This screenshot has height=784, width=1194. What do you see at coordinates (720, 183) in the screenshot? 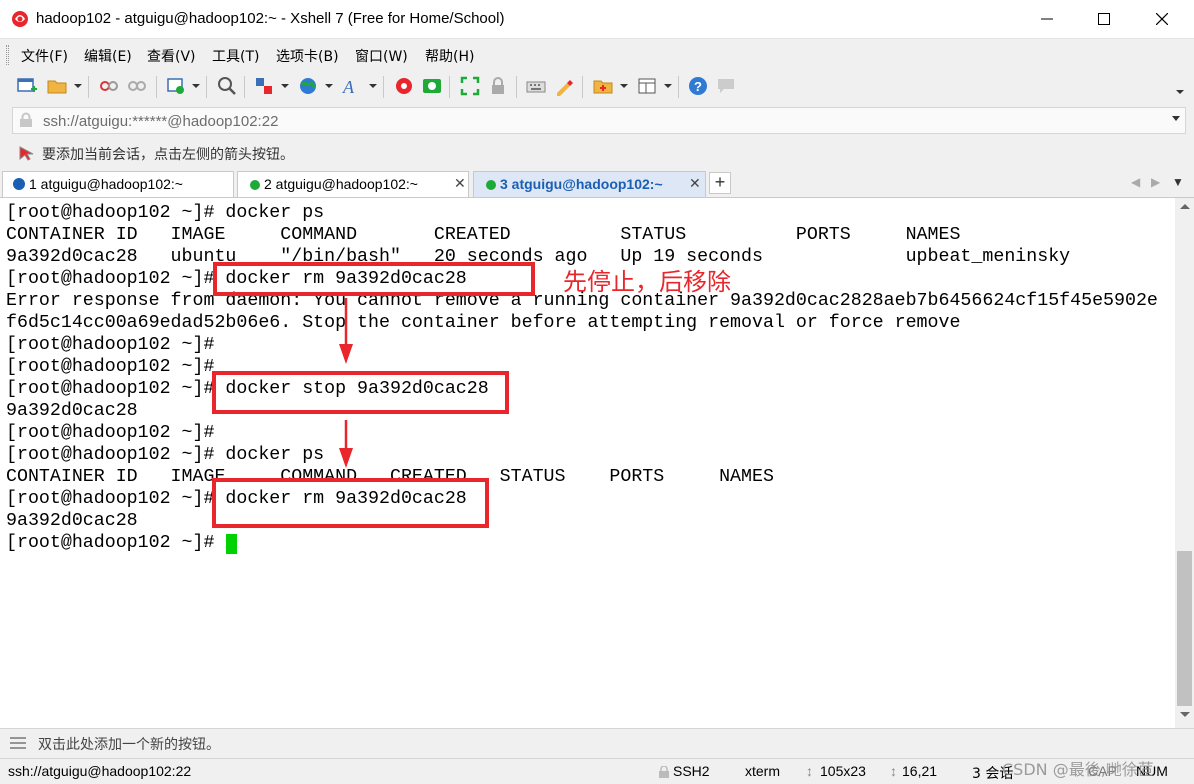
I see `new-tab-button: +` at bounding box center [720, 183].